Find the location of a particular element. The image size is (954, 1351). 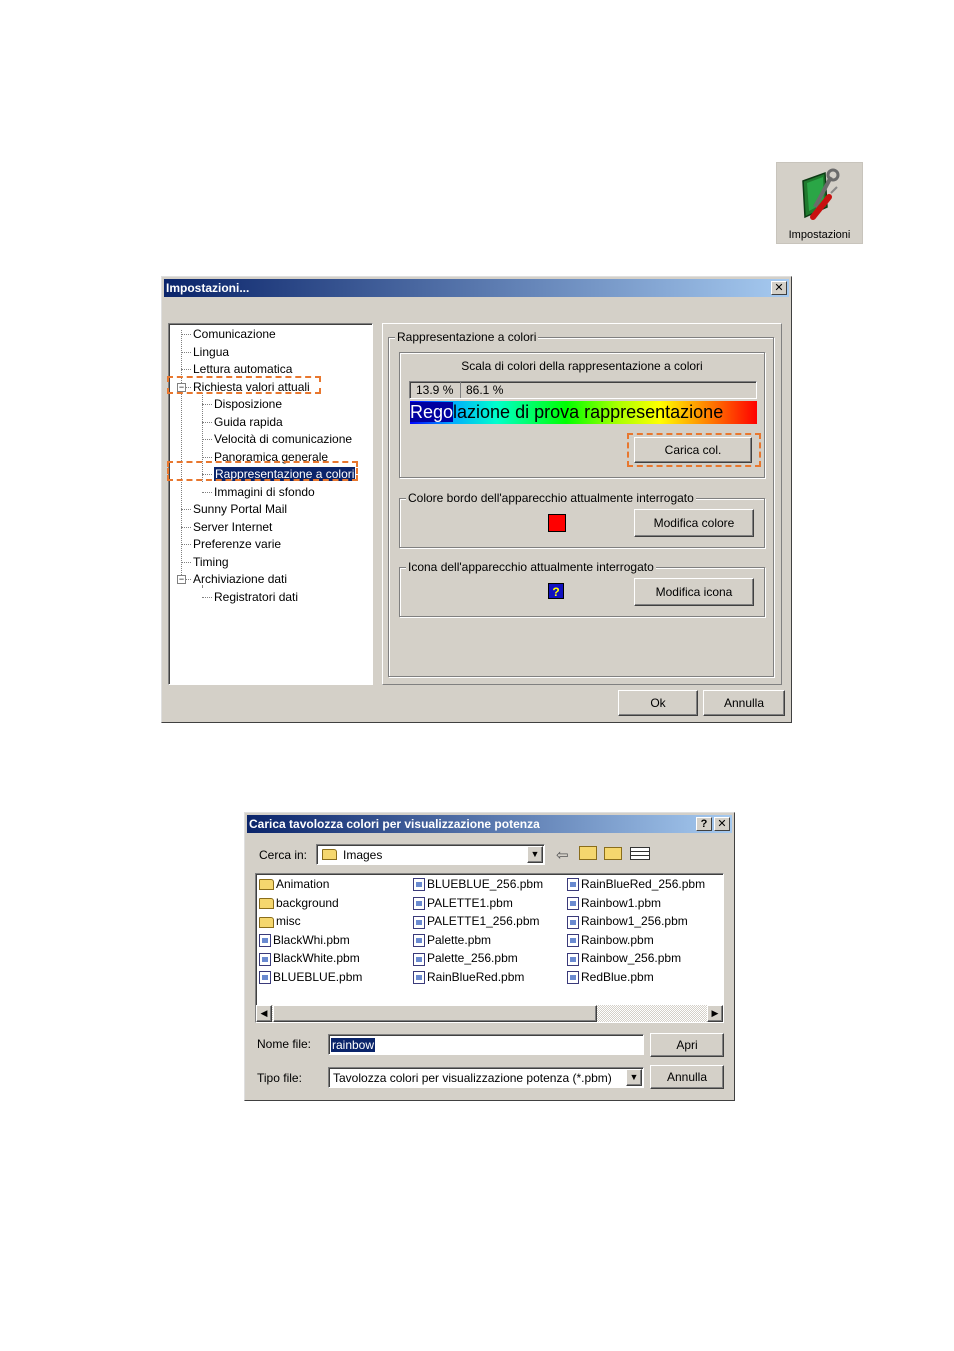

file-item: BlackWhi.pbm is located at coordinates (304, 940).